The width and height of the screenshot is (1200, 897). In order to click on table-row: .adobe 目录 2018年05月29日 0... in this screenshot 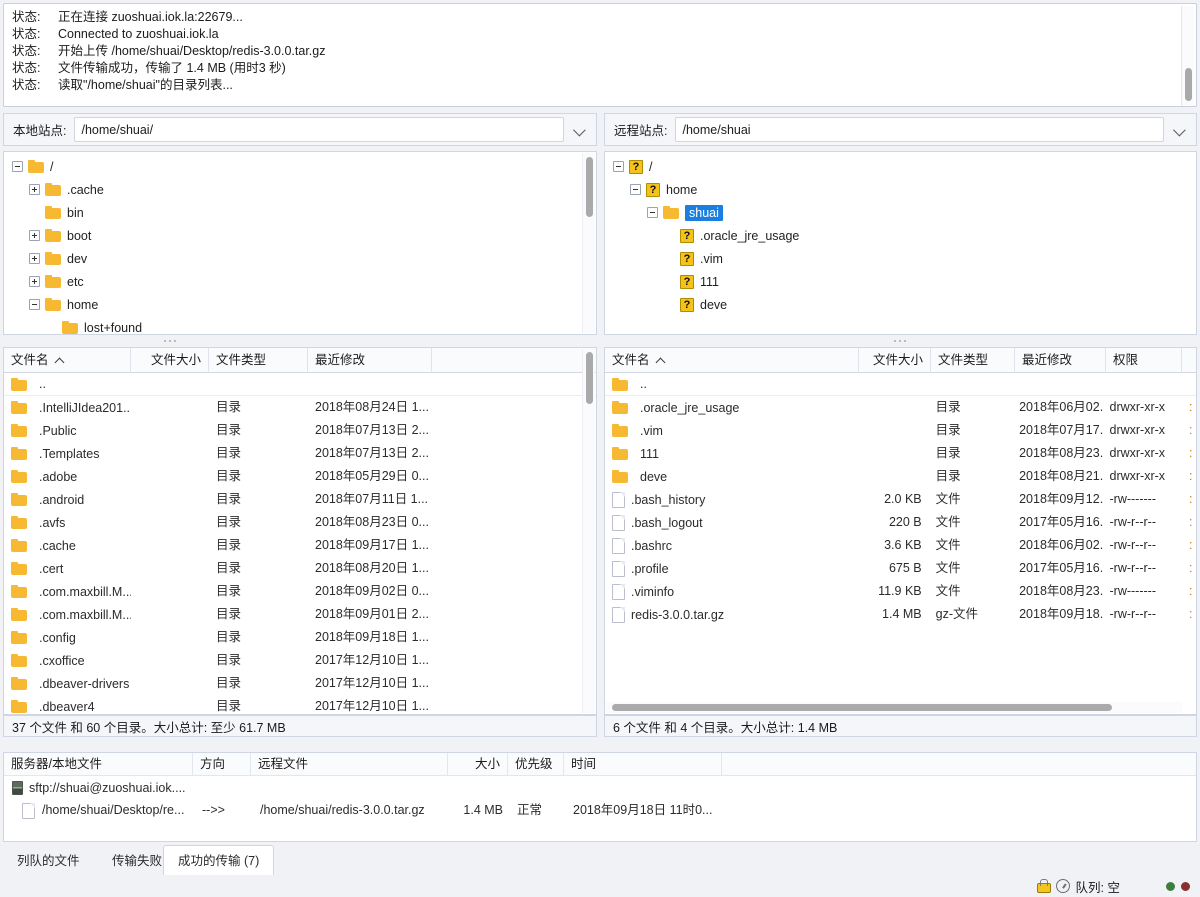, I will do `click(300, 476)`.